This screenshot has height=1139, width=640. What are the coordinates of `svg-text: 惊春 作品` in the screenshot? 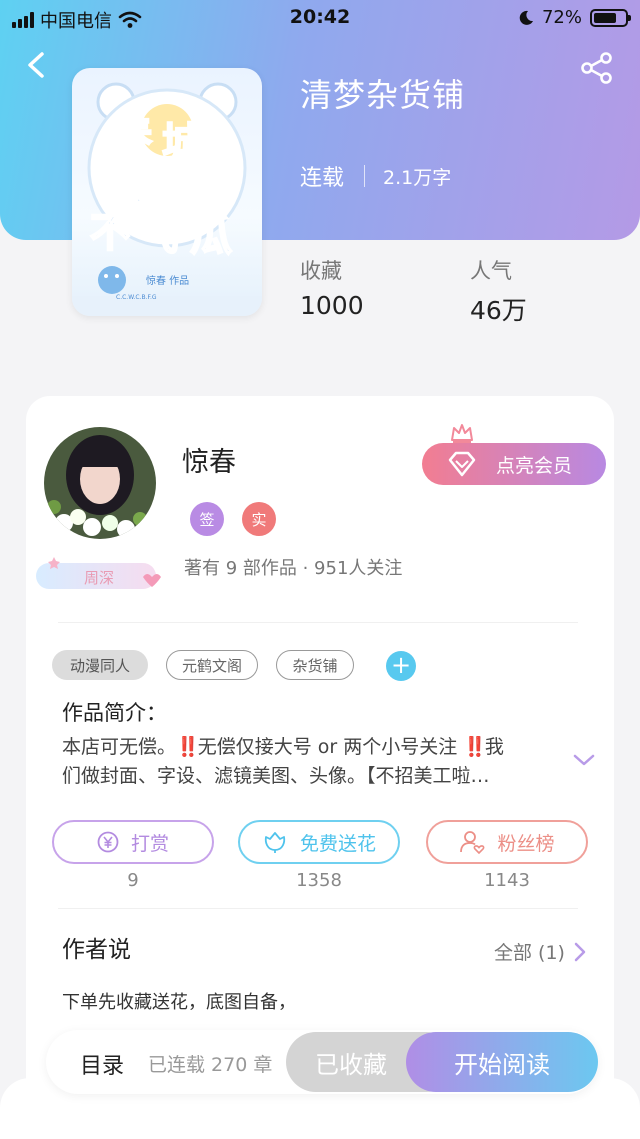 It's located at (167, 280).